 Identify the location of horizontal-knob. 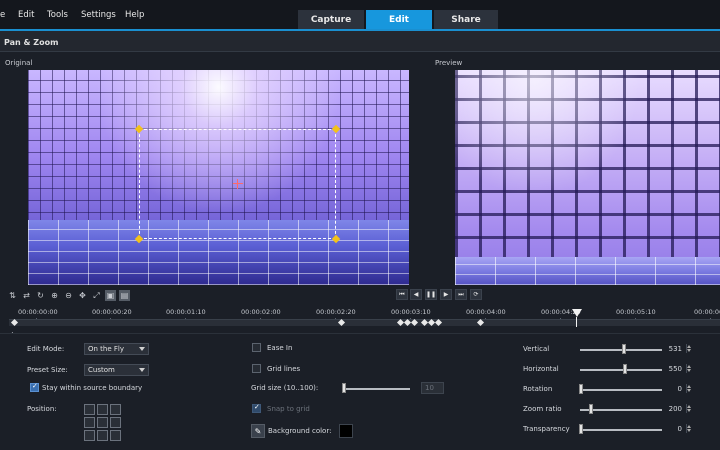
(625, 369).